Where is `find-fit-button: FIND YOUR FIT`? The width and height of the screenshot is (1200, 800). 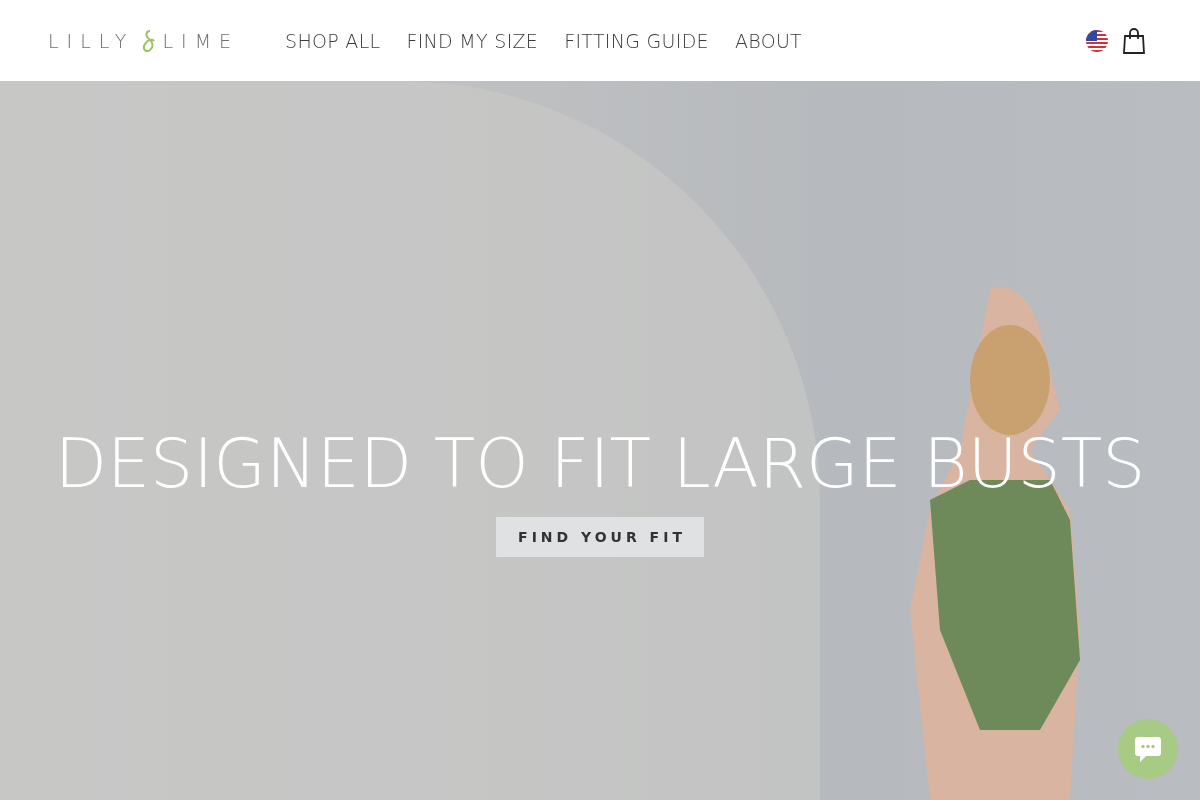 find-fit-button: FIND YOUR FIT is located at coordinates (600, 537).